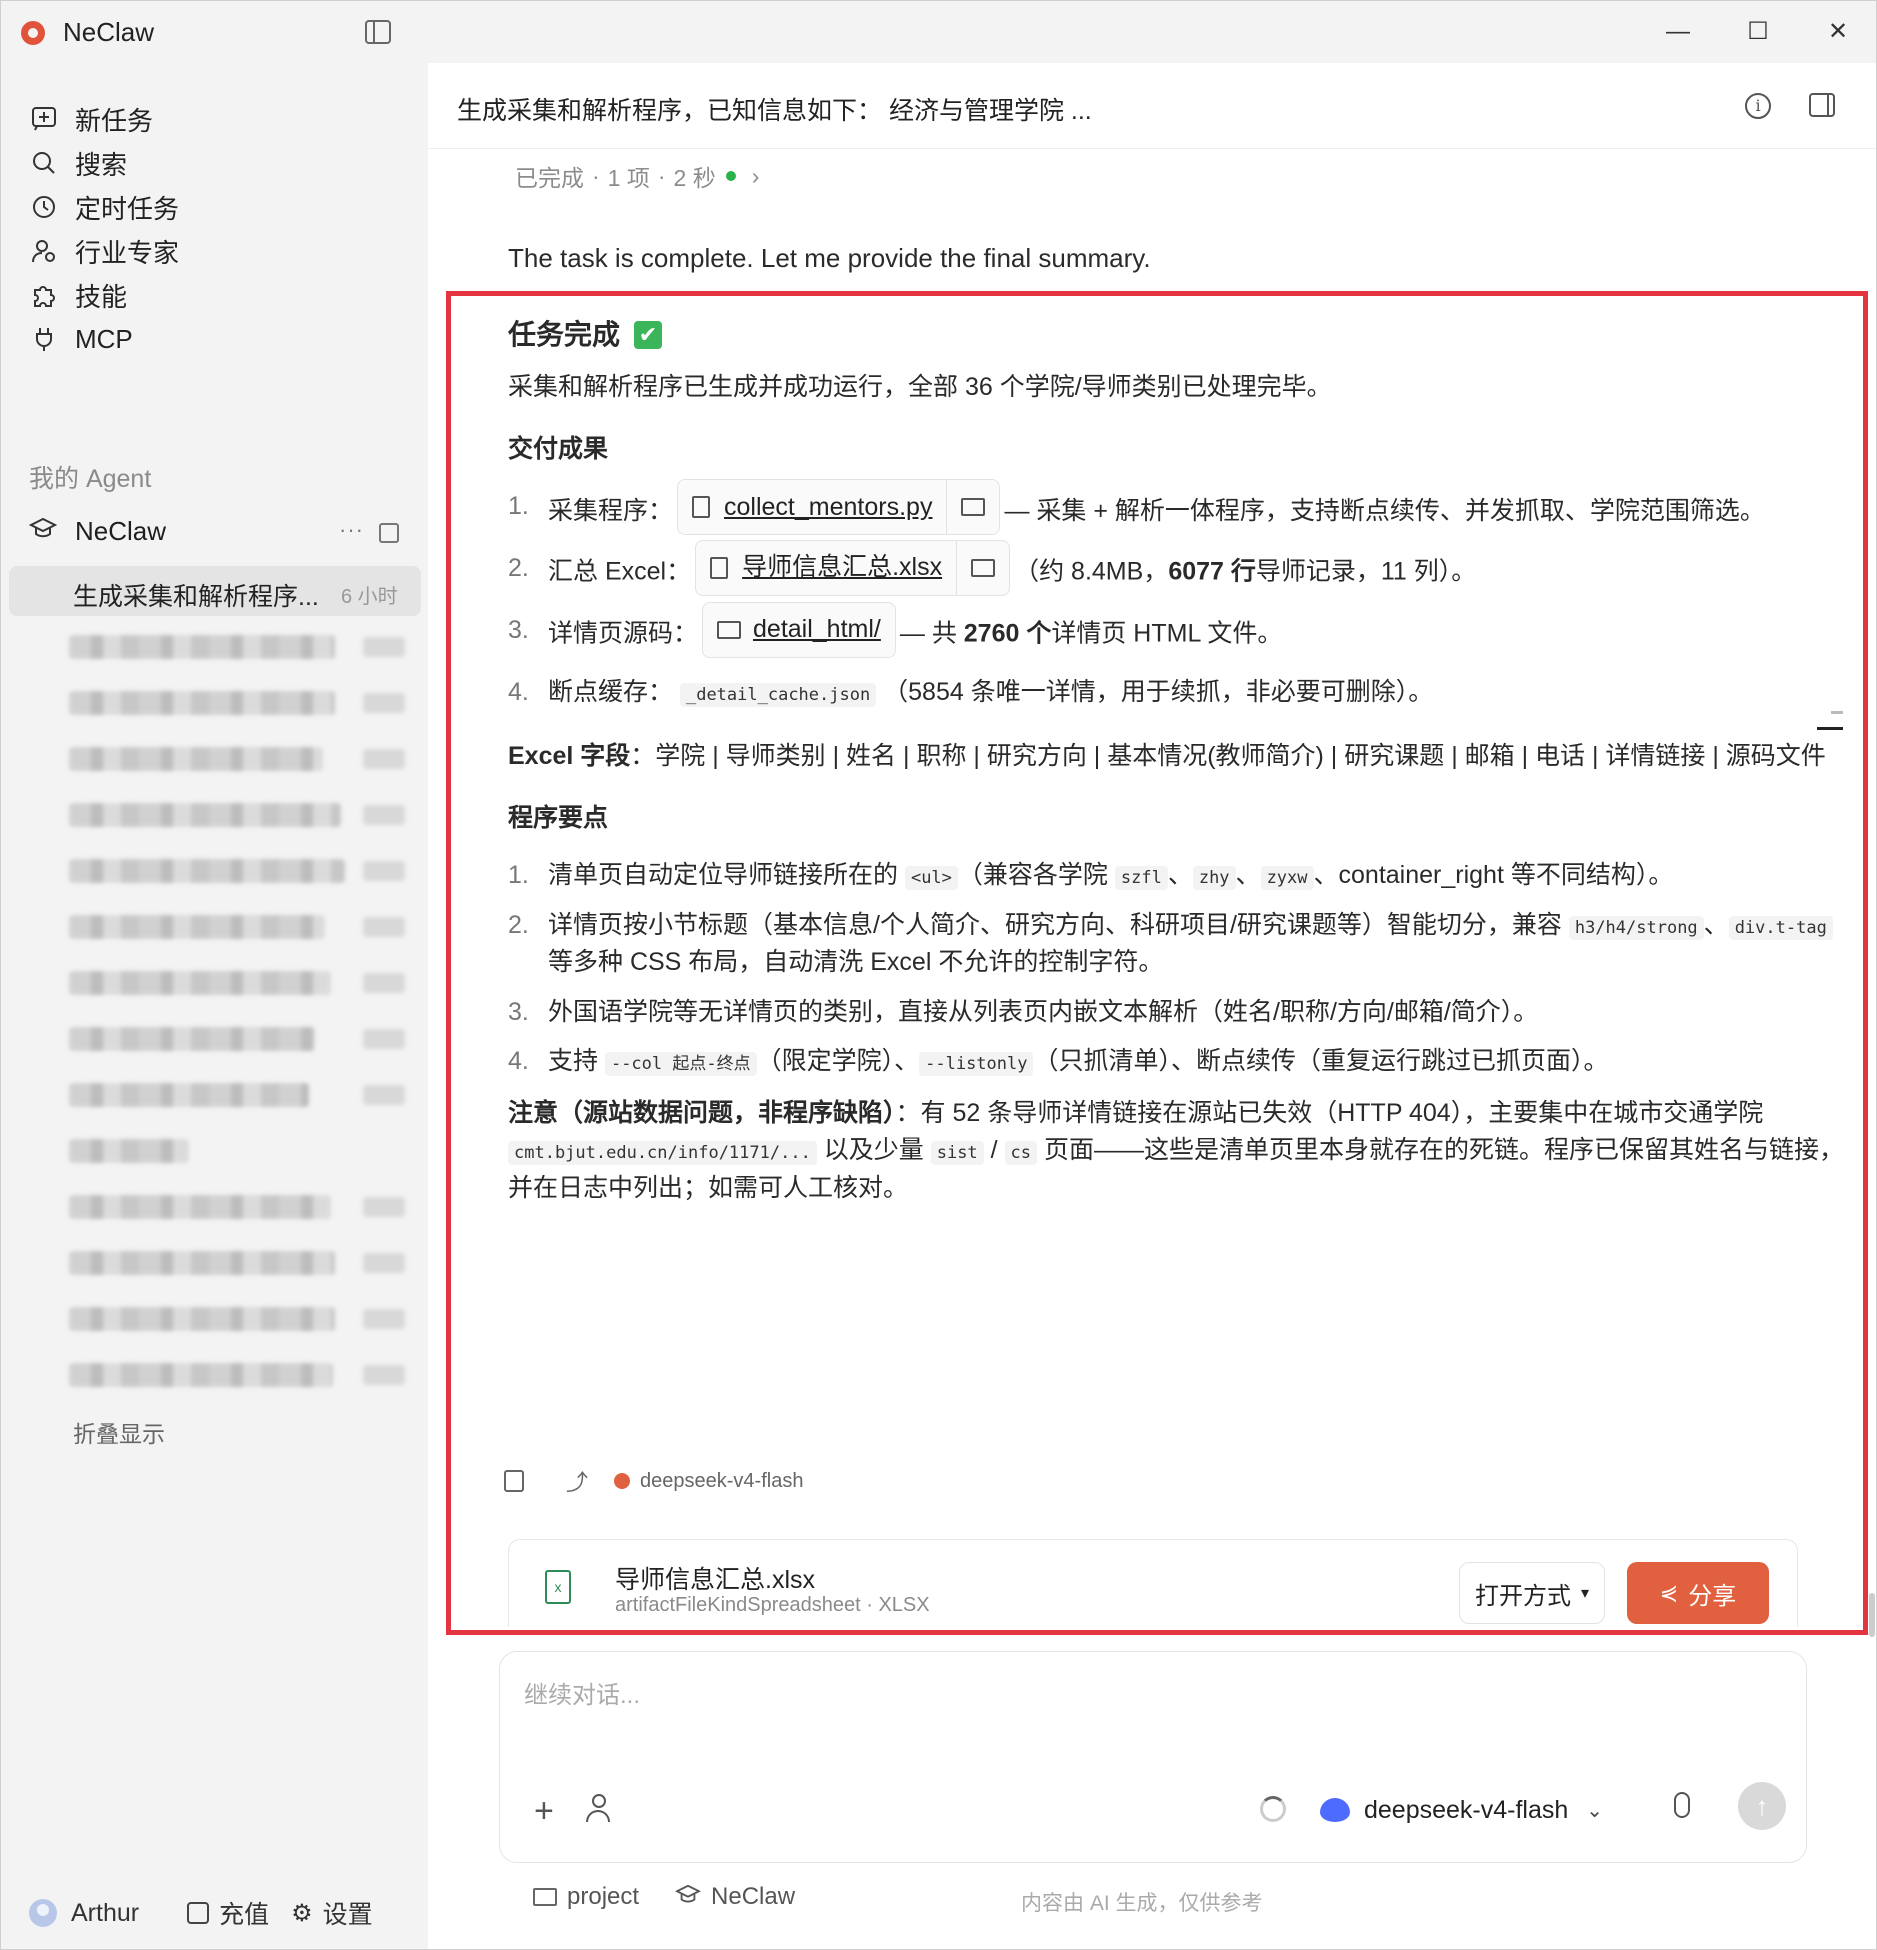 The width and height of the screenshot is (1877, 1950). What do you see at coordinates (378, 32) in the screenshot?
I see `sidebar-toggle-icon` at bounding box center [378, 32].